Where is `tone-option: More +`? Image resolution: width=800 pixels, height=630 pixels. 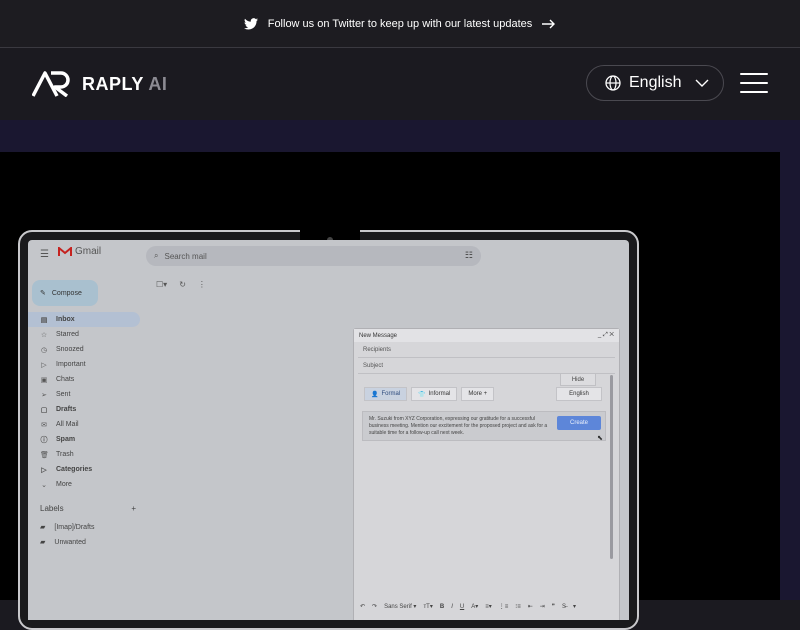 tone-option: More + is located at coordinates (478, 394).